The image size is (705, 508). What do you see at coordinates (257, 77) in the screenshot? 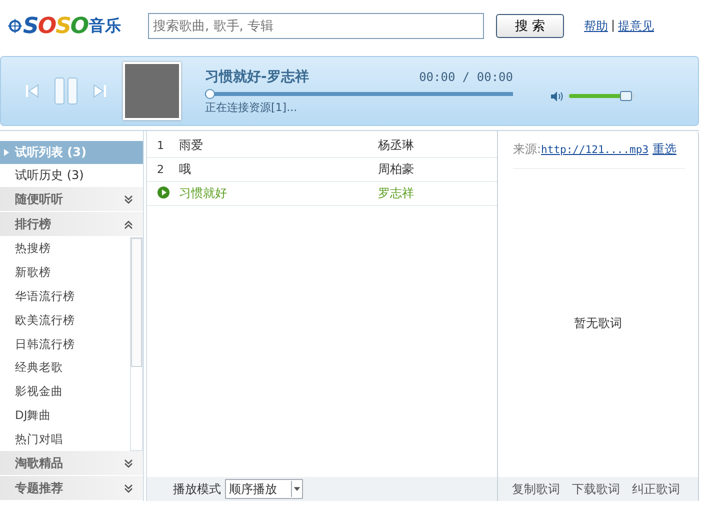
I see `song-title: 习惯就好-罗志祥` at bounding box center [257, 77].